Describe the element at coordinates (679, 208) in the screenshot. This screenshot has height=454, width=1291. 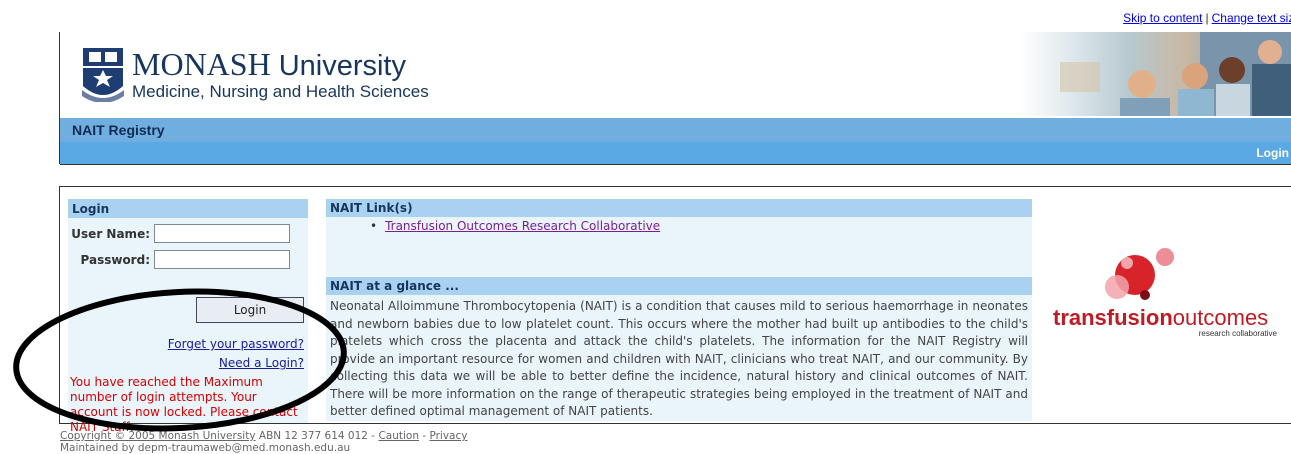
I see `links-heading: NAIT Link(s)` at that location.